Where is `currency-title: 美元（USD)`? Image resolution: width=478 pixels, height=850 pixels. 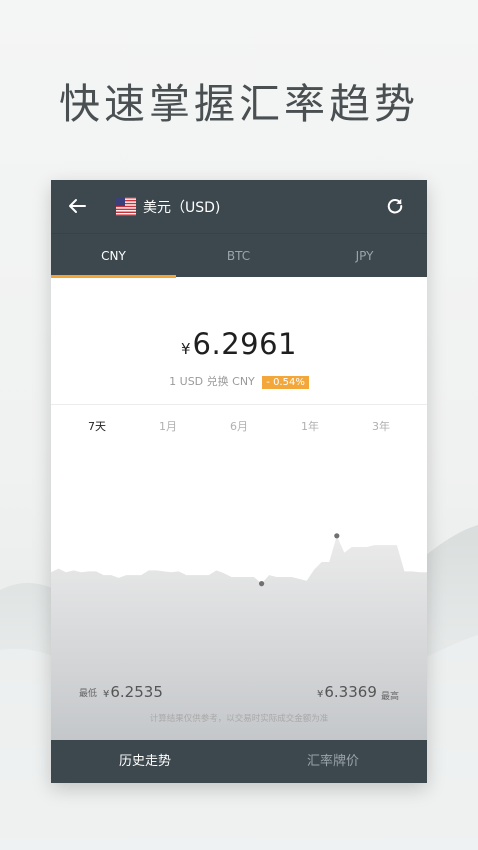 currency-title: 美元（USD) is located at coordinates (181, 207).